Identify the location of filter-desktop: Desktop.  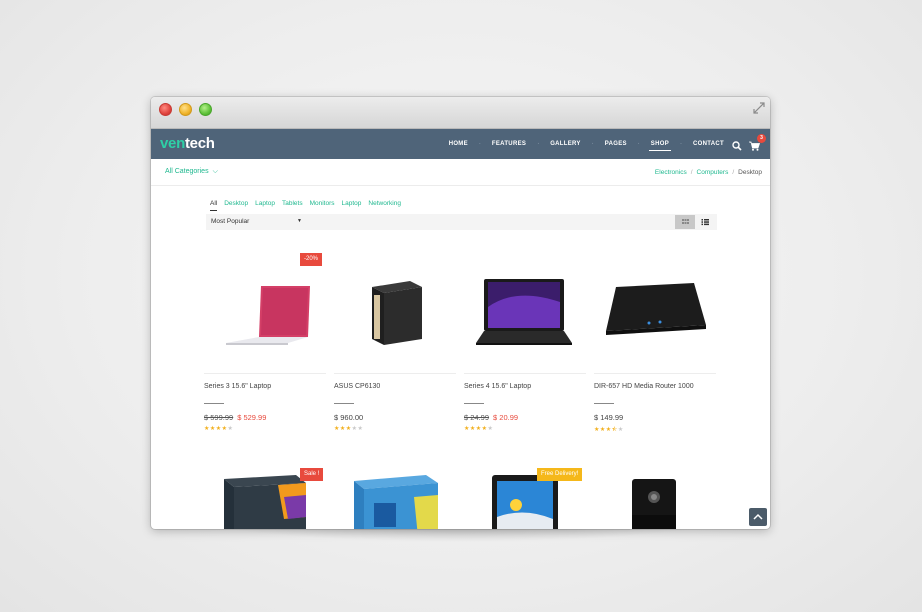
(236, 205).